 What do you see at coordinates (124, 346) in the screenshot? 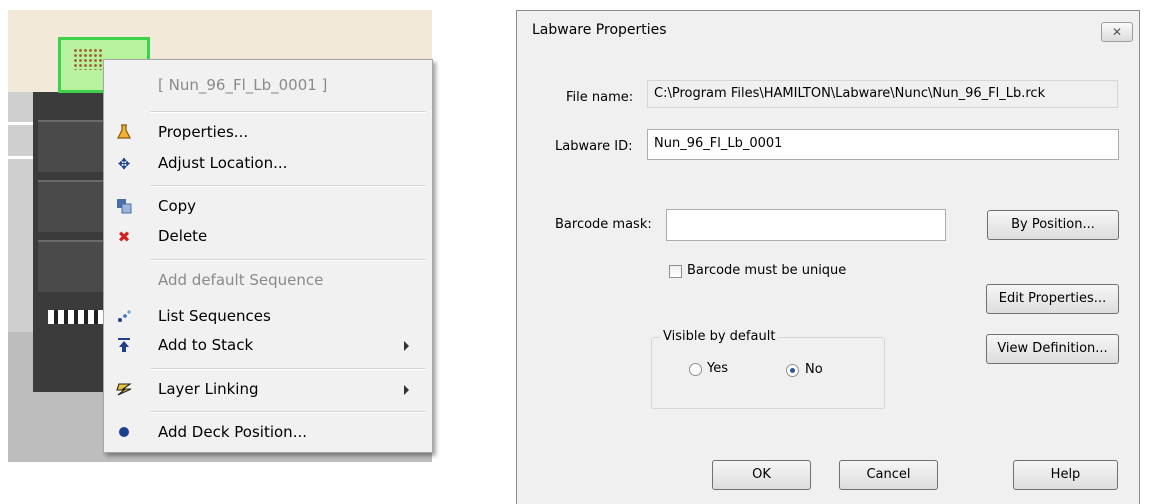
I see `stack-icon` at bounding box center [124, 346].